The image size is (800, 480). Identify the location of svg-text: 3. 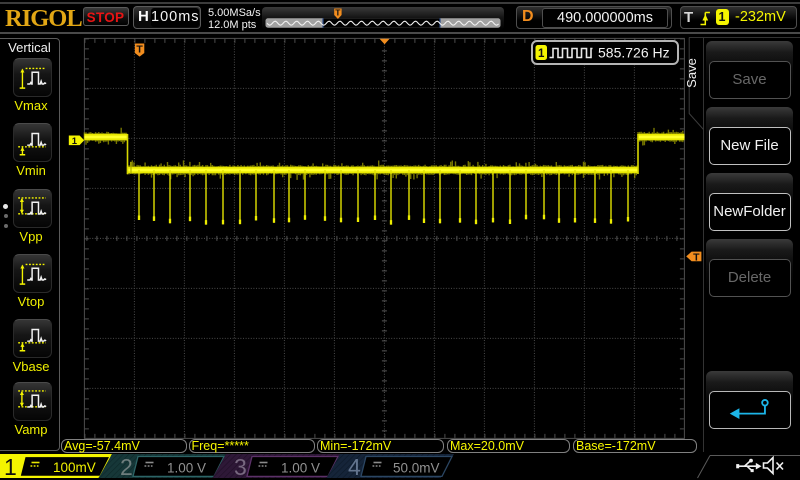
(240, 467).